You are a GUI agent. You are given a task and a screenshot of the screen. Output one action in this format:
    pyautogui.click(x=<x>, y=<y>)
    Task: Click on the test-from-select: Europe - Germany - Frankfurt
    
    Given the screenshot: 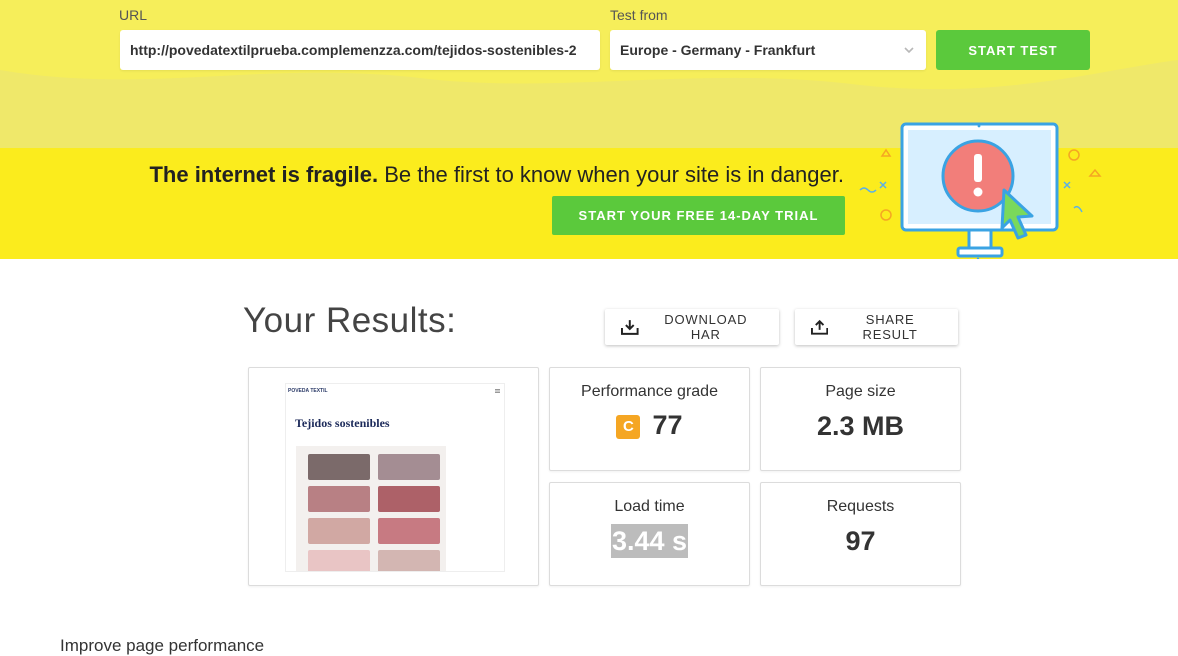 What is the action you would take?
    pyautogui.click(x=768, y=50)
    